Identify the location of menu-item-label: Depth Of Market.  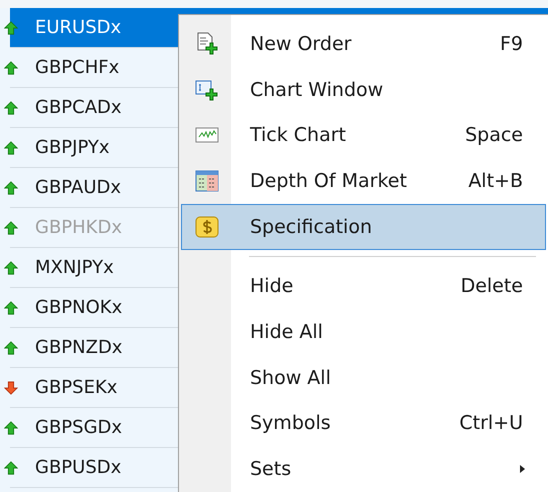
(329, 181).